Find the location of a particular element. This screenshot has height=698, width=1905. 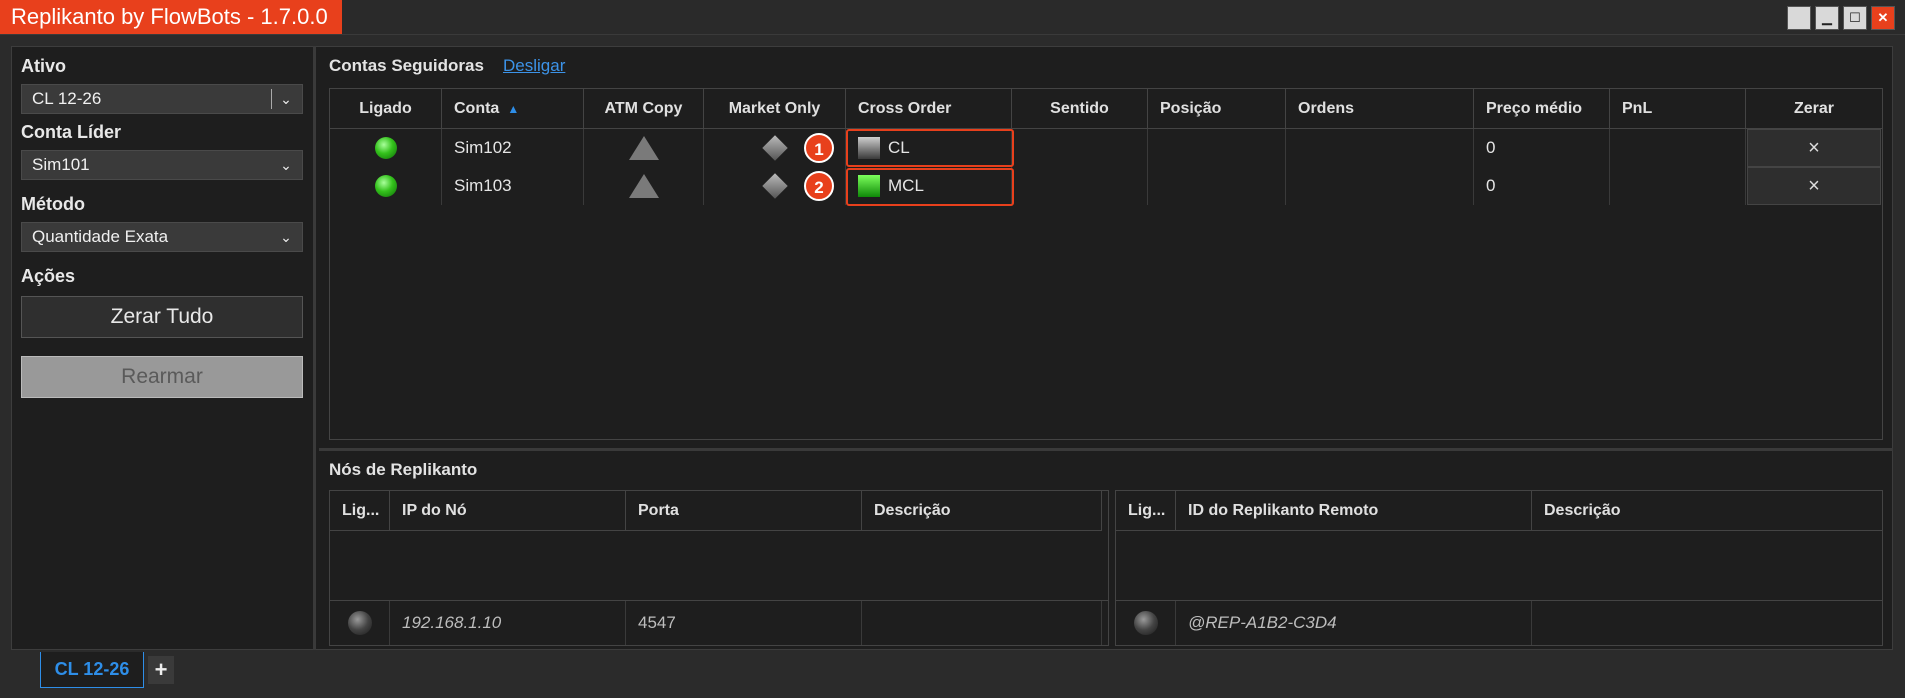

add-tab-button: + is located at coordinates (161, 670).